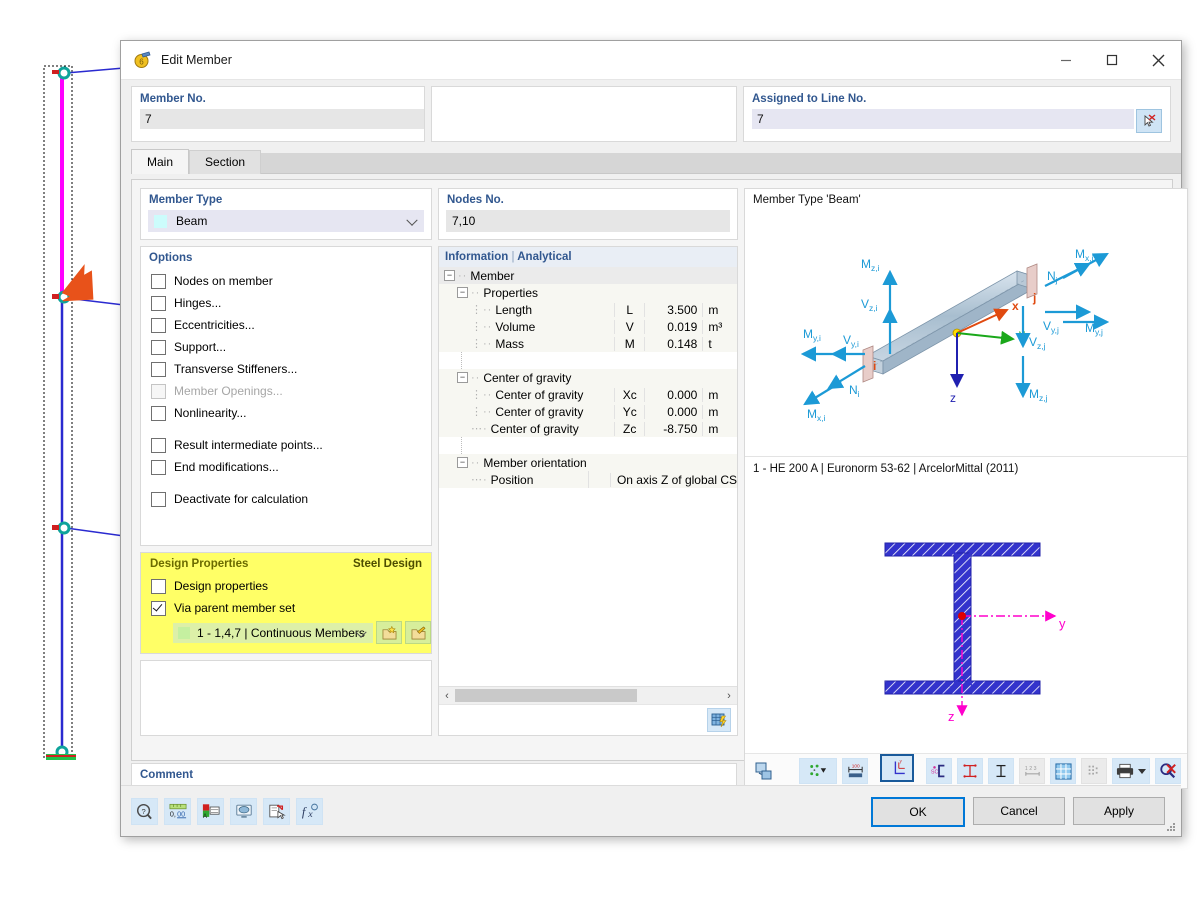  What do you see at coordinates (158, 413) in the screenshot?
I see `checkbox-nonlinearity` at bounding box center [158, 413].